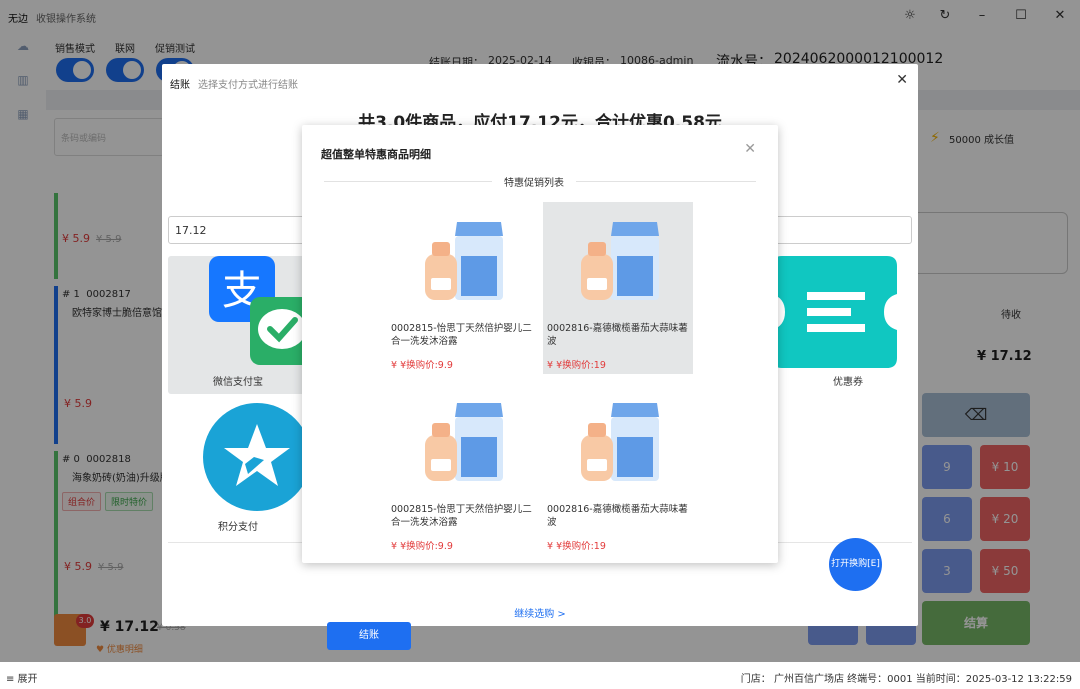 This screenshot has width=1080, height=689. What do you see at coordinates (376, 154) in the screenshot?
I see `promo-detail-title: 超值整单特惠商品明细` at bounding box center [376, 154].